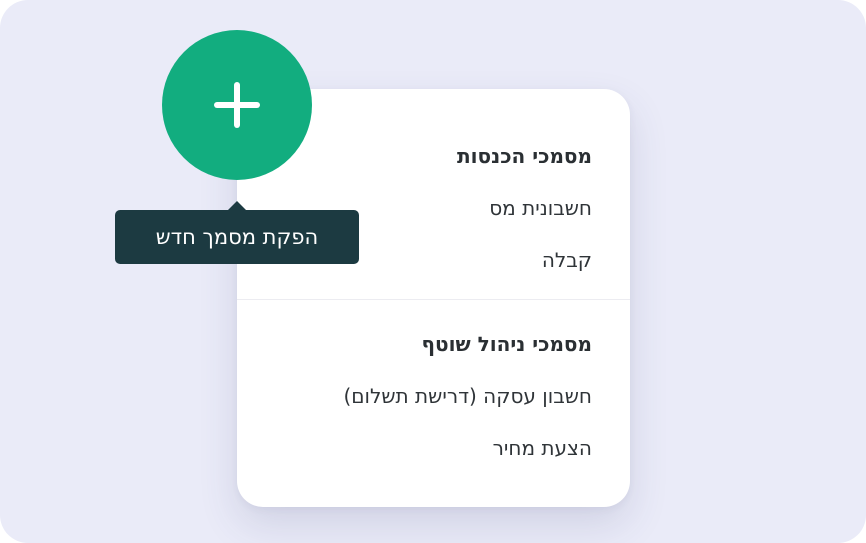 The height and width of the screenshot is (543, 866). I want to click on menu-item-transaction-invoice: חשבון עסקה (דרישת תשלום), so click(429, 396).